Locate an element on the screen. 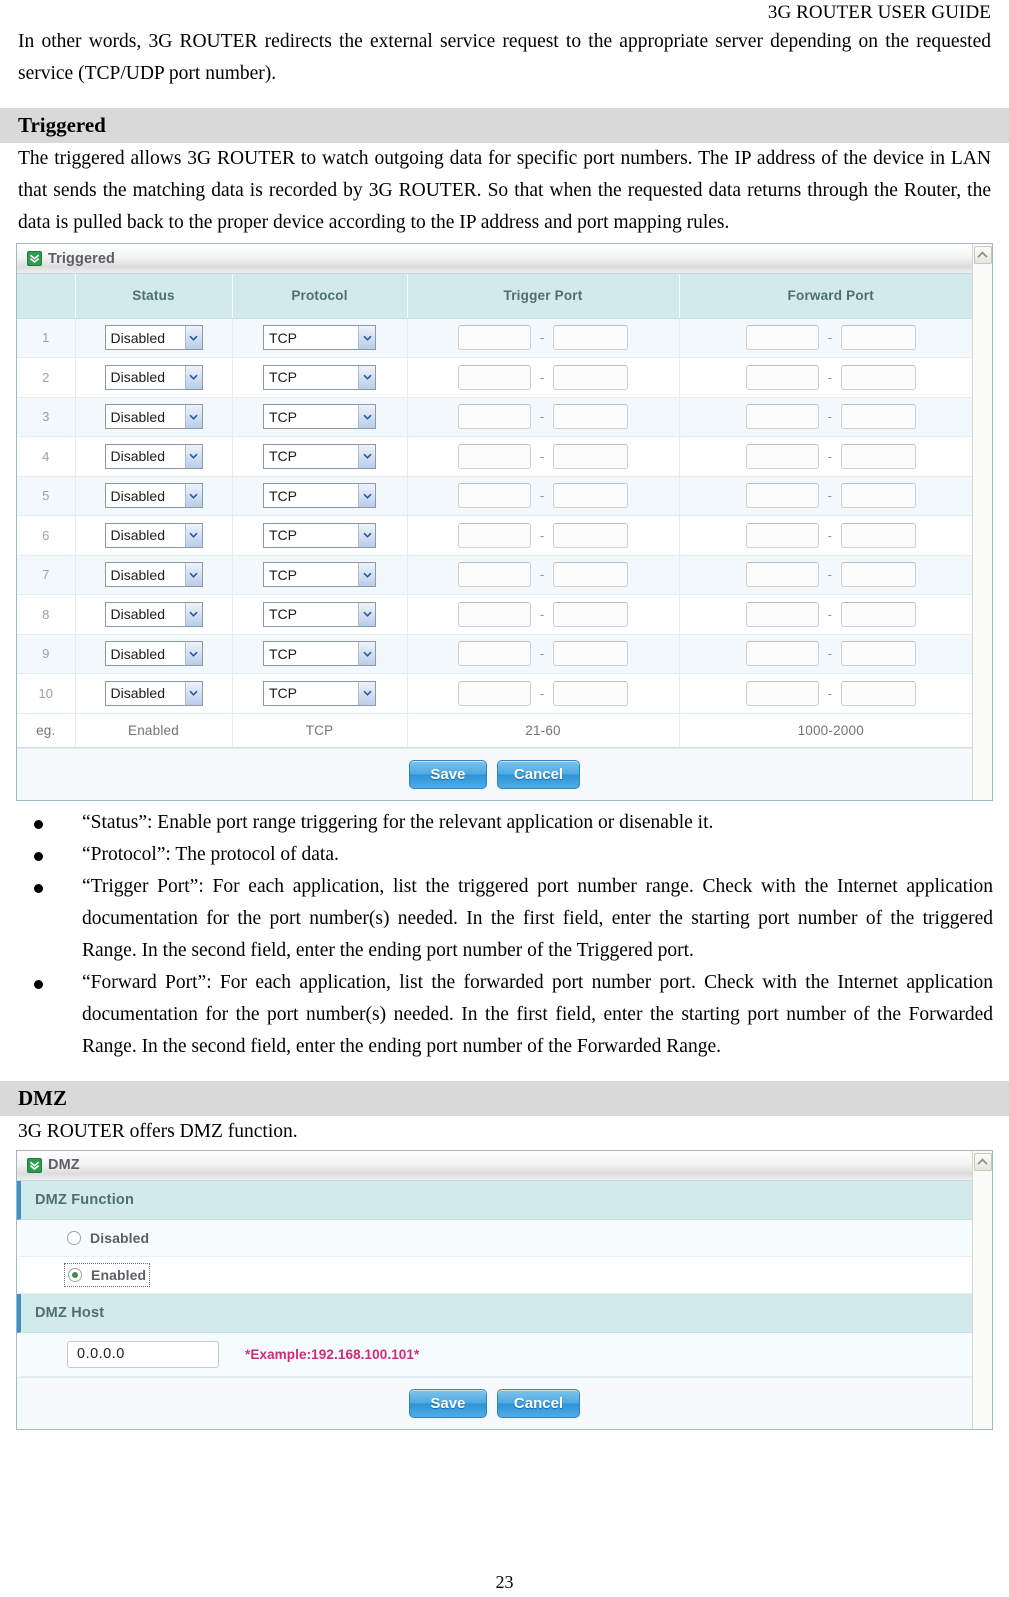  dmz-host-input: 0.0.0.0 is located at coordinates (143, 1354).